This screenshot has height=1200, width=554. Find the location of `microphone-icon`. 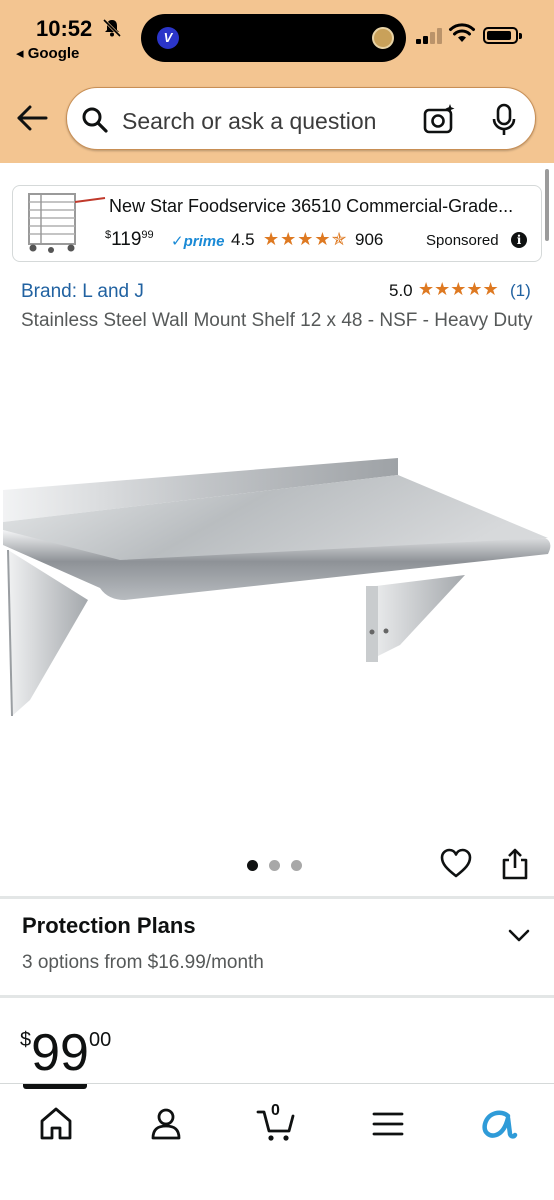

microphone-icon is located at coordinates (504, 120).